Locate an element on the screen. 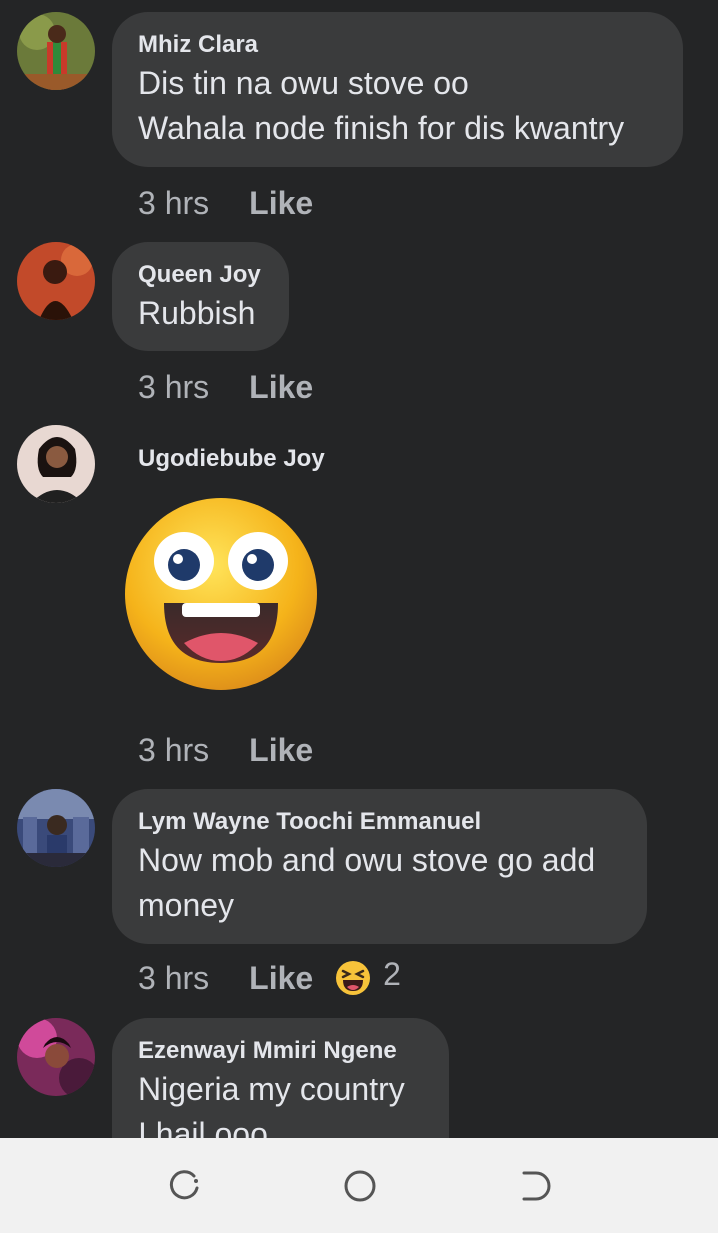 This screenshot has width=718, height=1233. comment-author: Ezenwayi Mmiri Ngene is located at coordinates (280, 1051).